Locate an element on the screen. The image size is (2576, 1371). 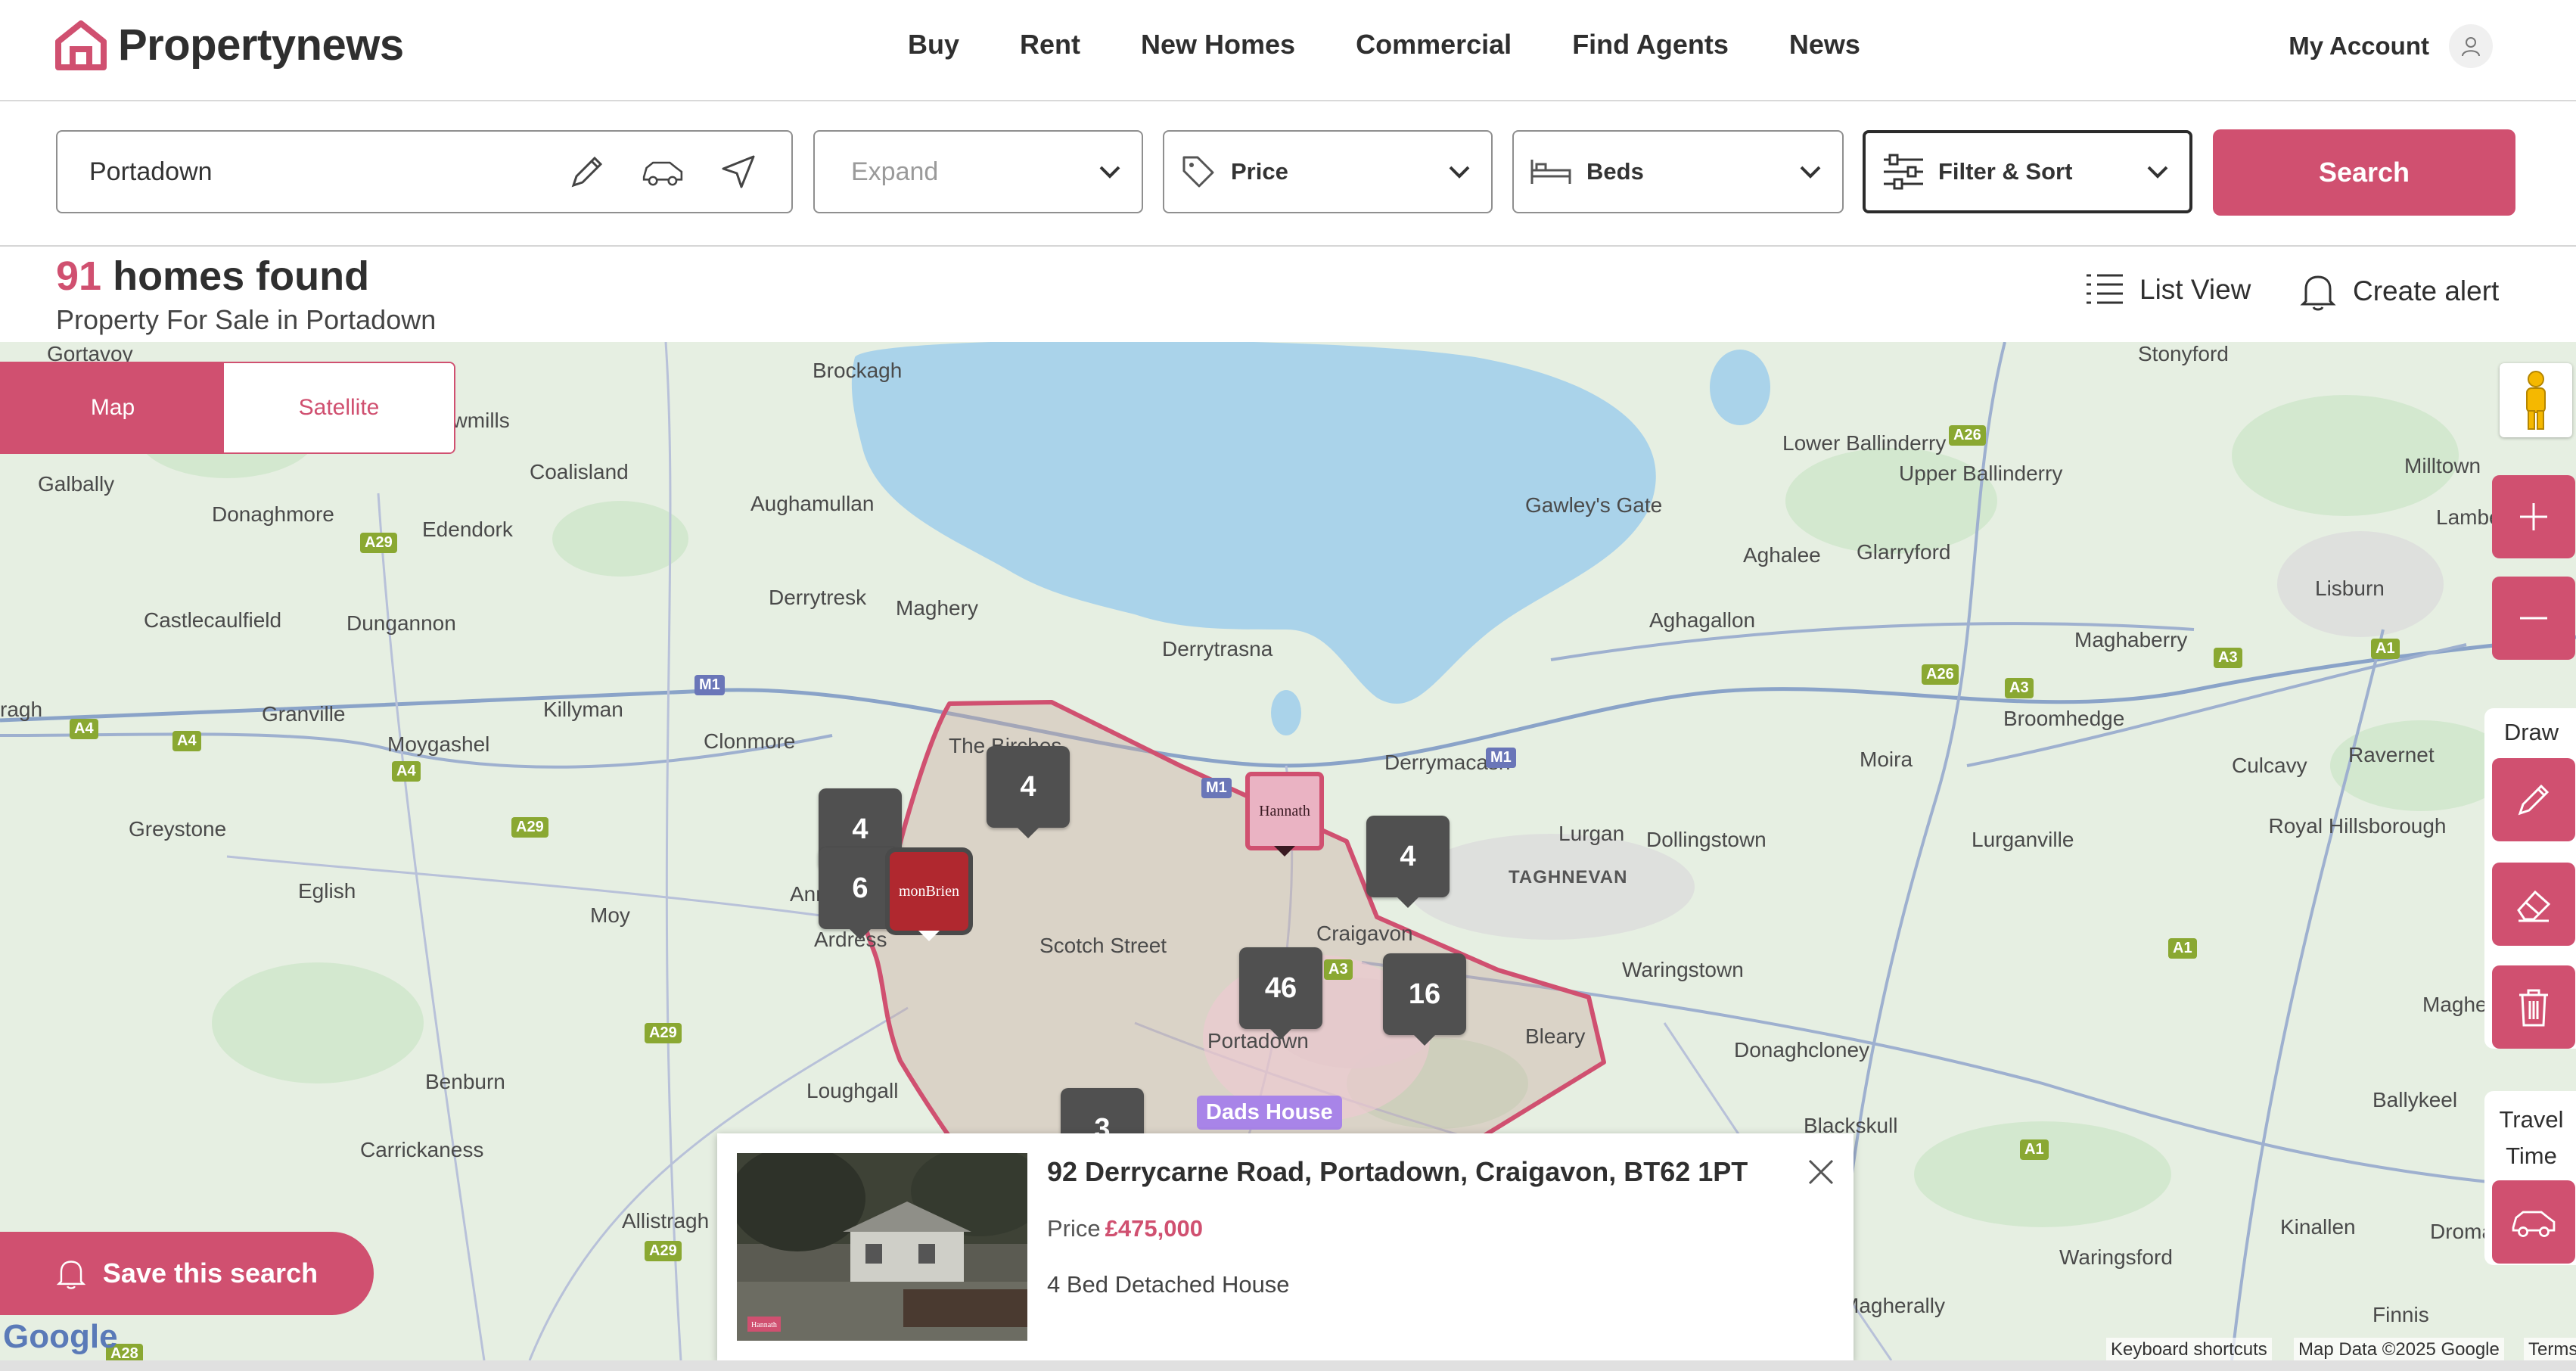
minus-icon is located at coordinates (2533, 619).